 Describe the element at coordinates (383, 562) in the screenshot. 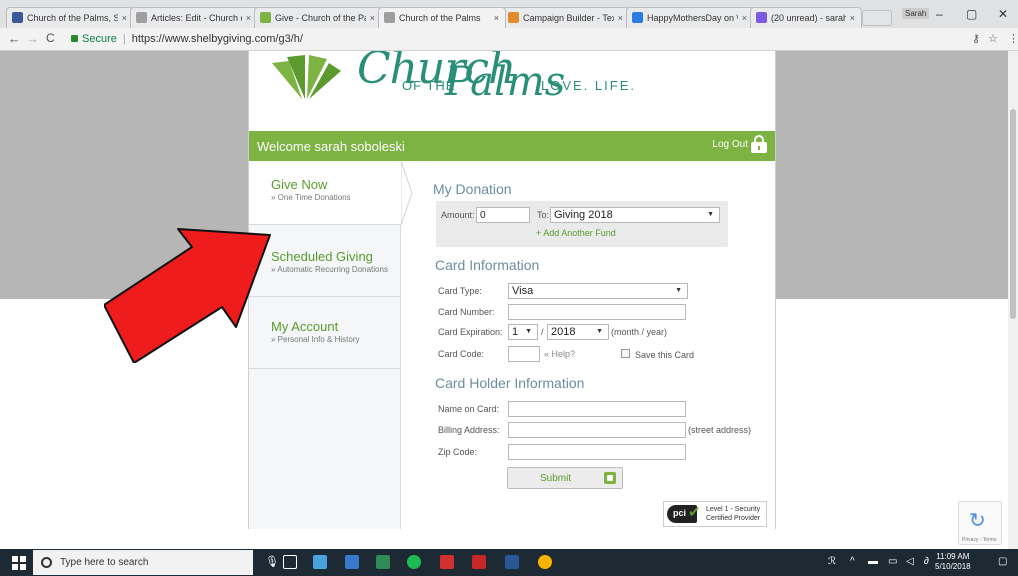

I see `excel-icon` at that location.